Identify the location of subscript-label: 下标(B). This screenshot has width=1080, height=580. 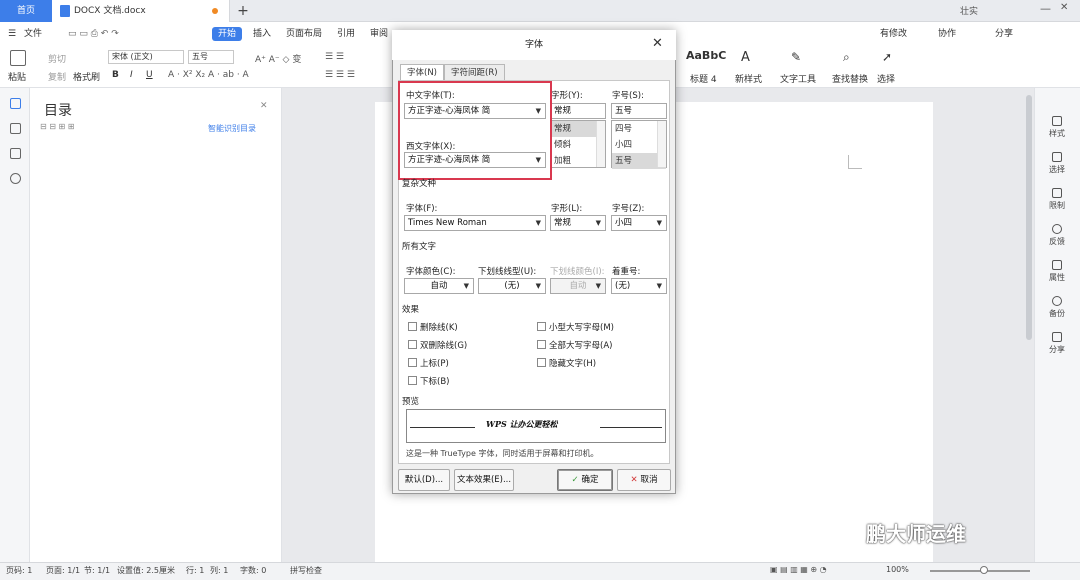
(435, 382).